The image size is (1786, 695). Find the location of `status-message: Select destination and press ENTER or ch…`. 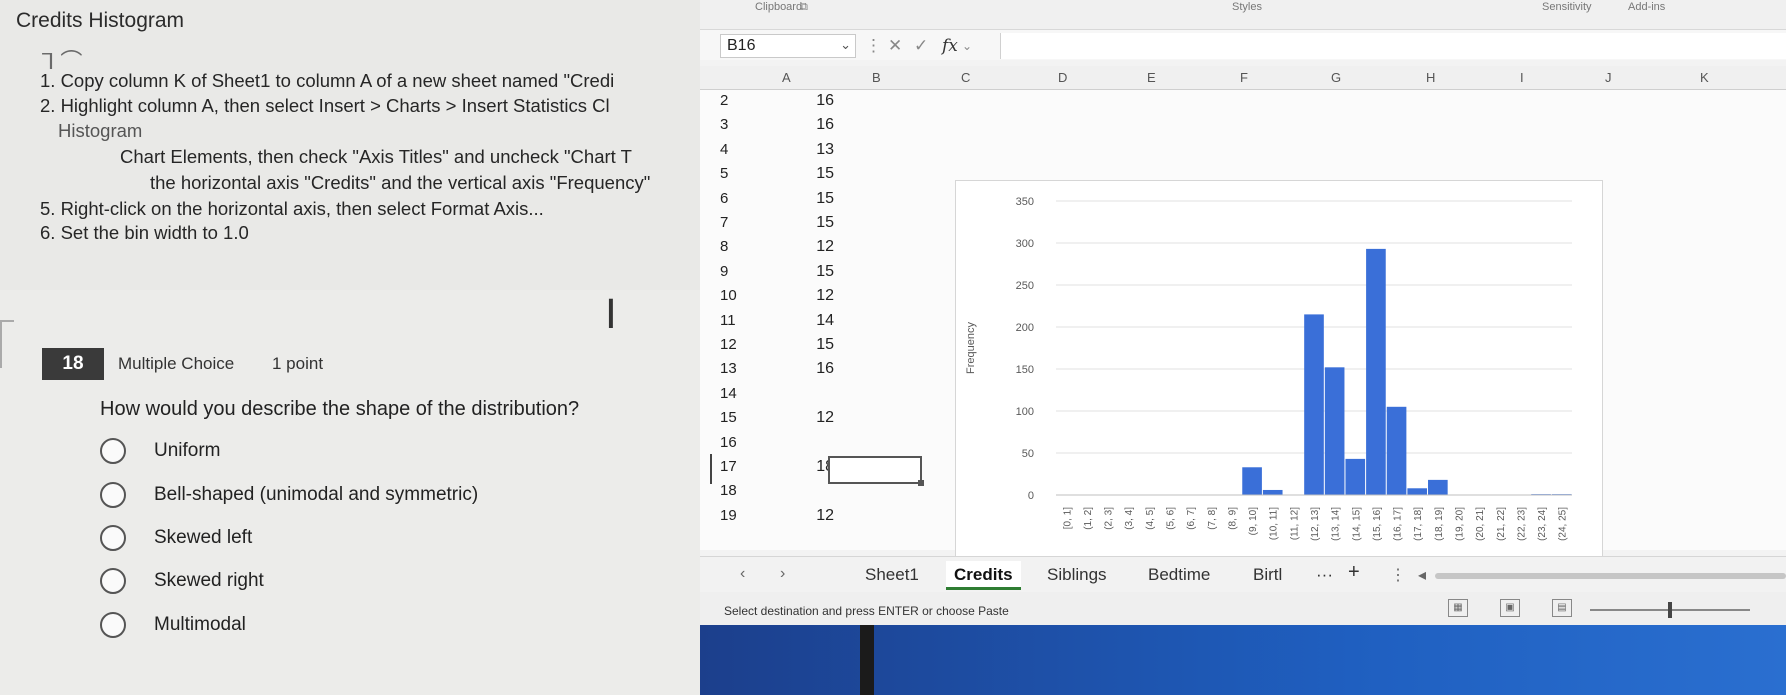

status-message: Select destination and press ENTER or ch… is located at coordinates (866, 611).